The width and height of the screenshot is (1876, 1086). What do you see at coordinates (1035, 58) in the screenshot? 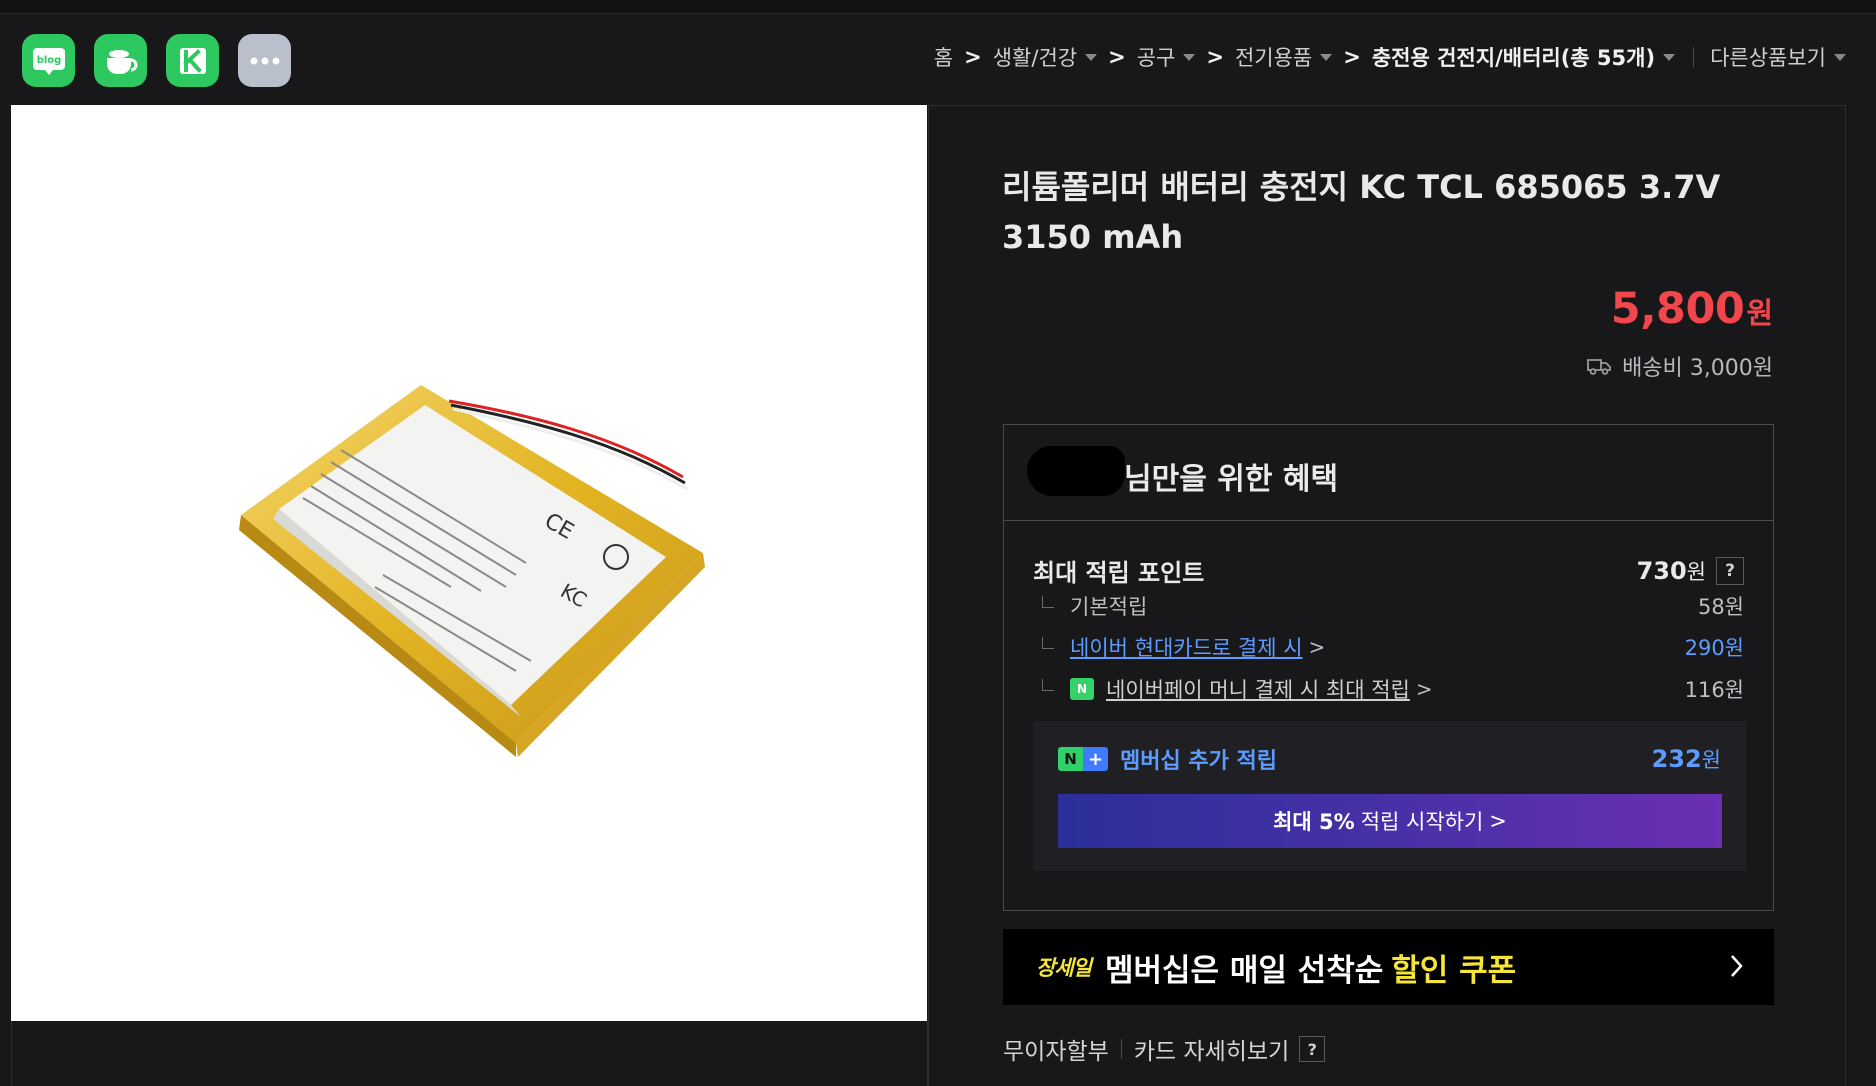
I see `breadcrumb-label: 생활/건강` at bounding box center [1035, 58].